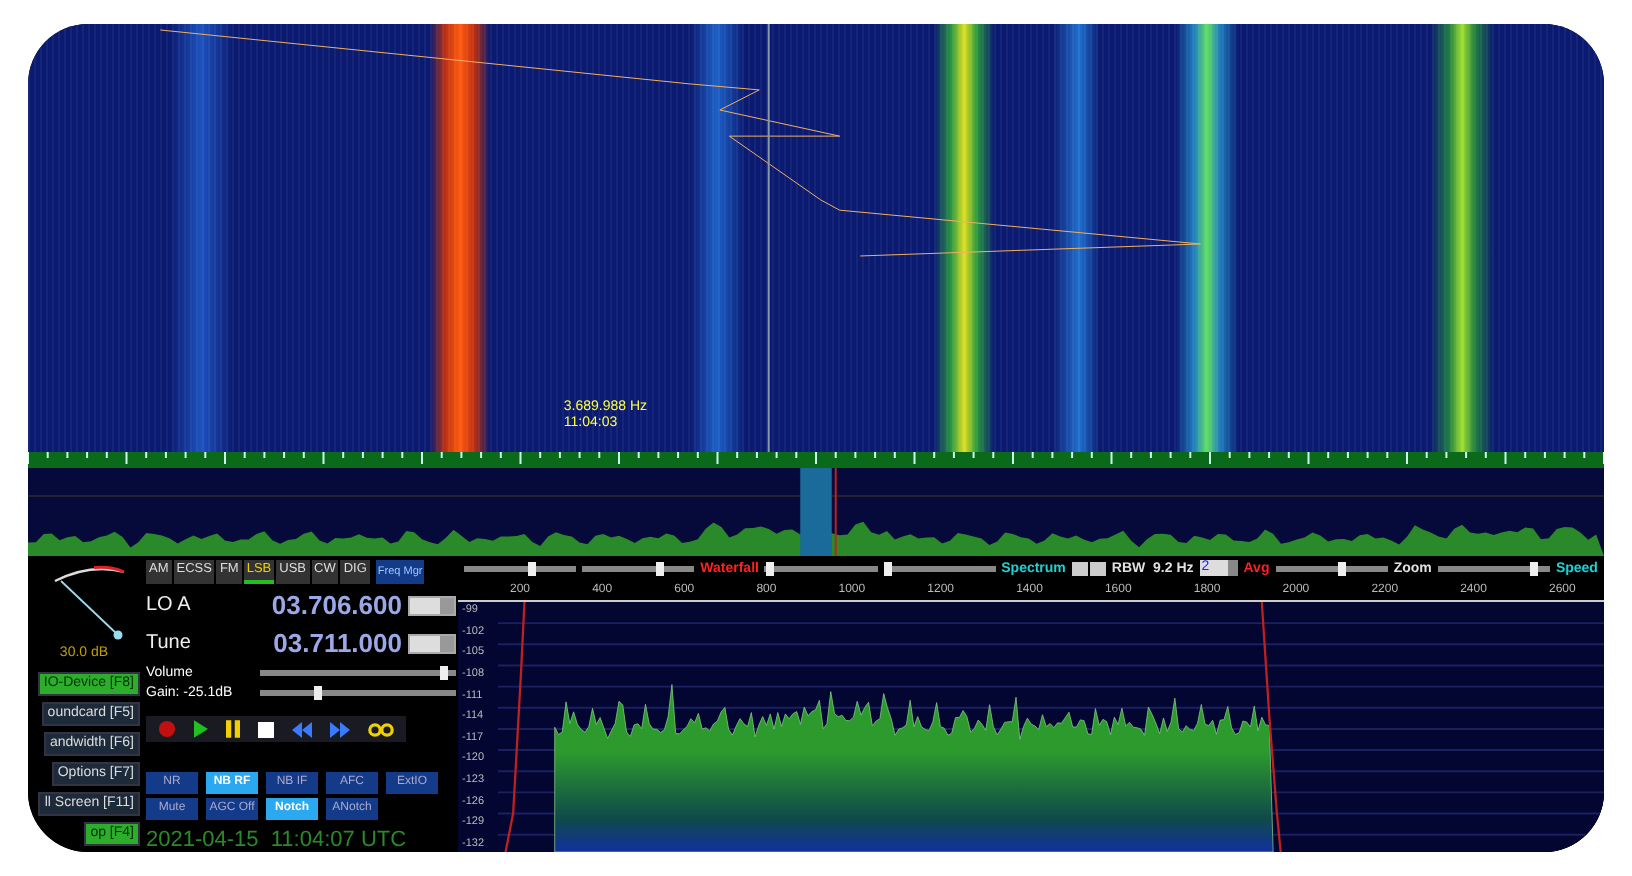  I want to click on rewind-icon, so click(302, 729).